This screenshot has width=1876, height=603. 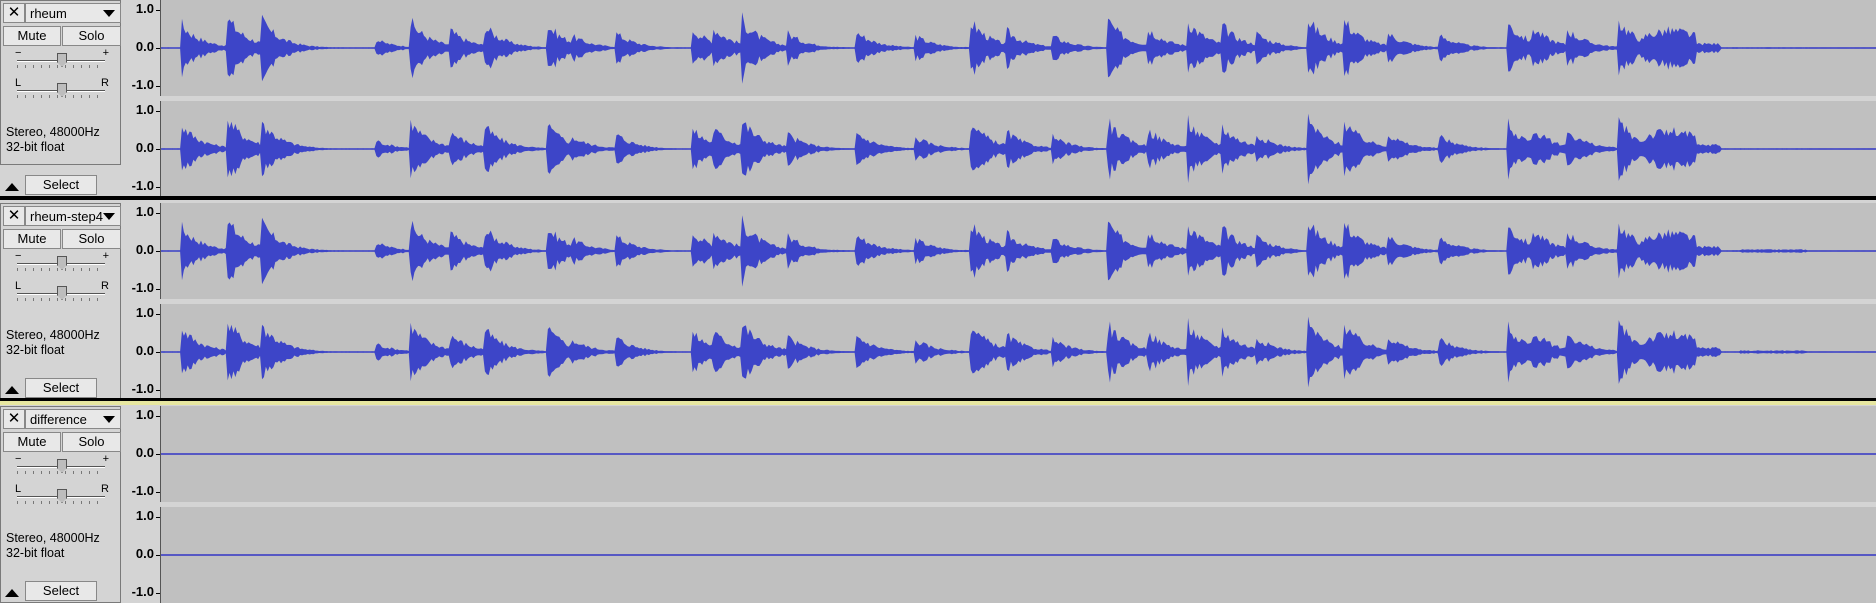 I want to click on track-name: rheum, so click(x=48, y=13).